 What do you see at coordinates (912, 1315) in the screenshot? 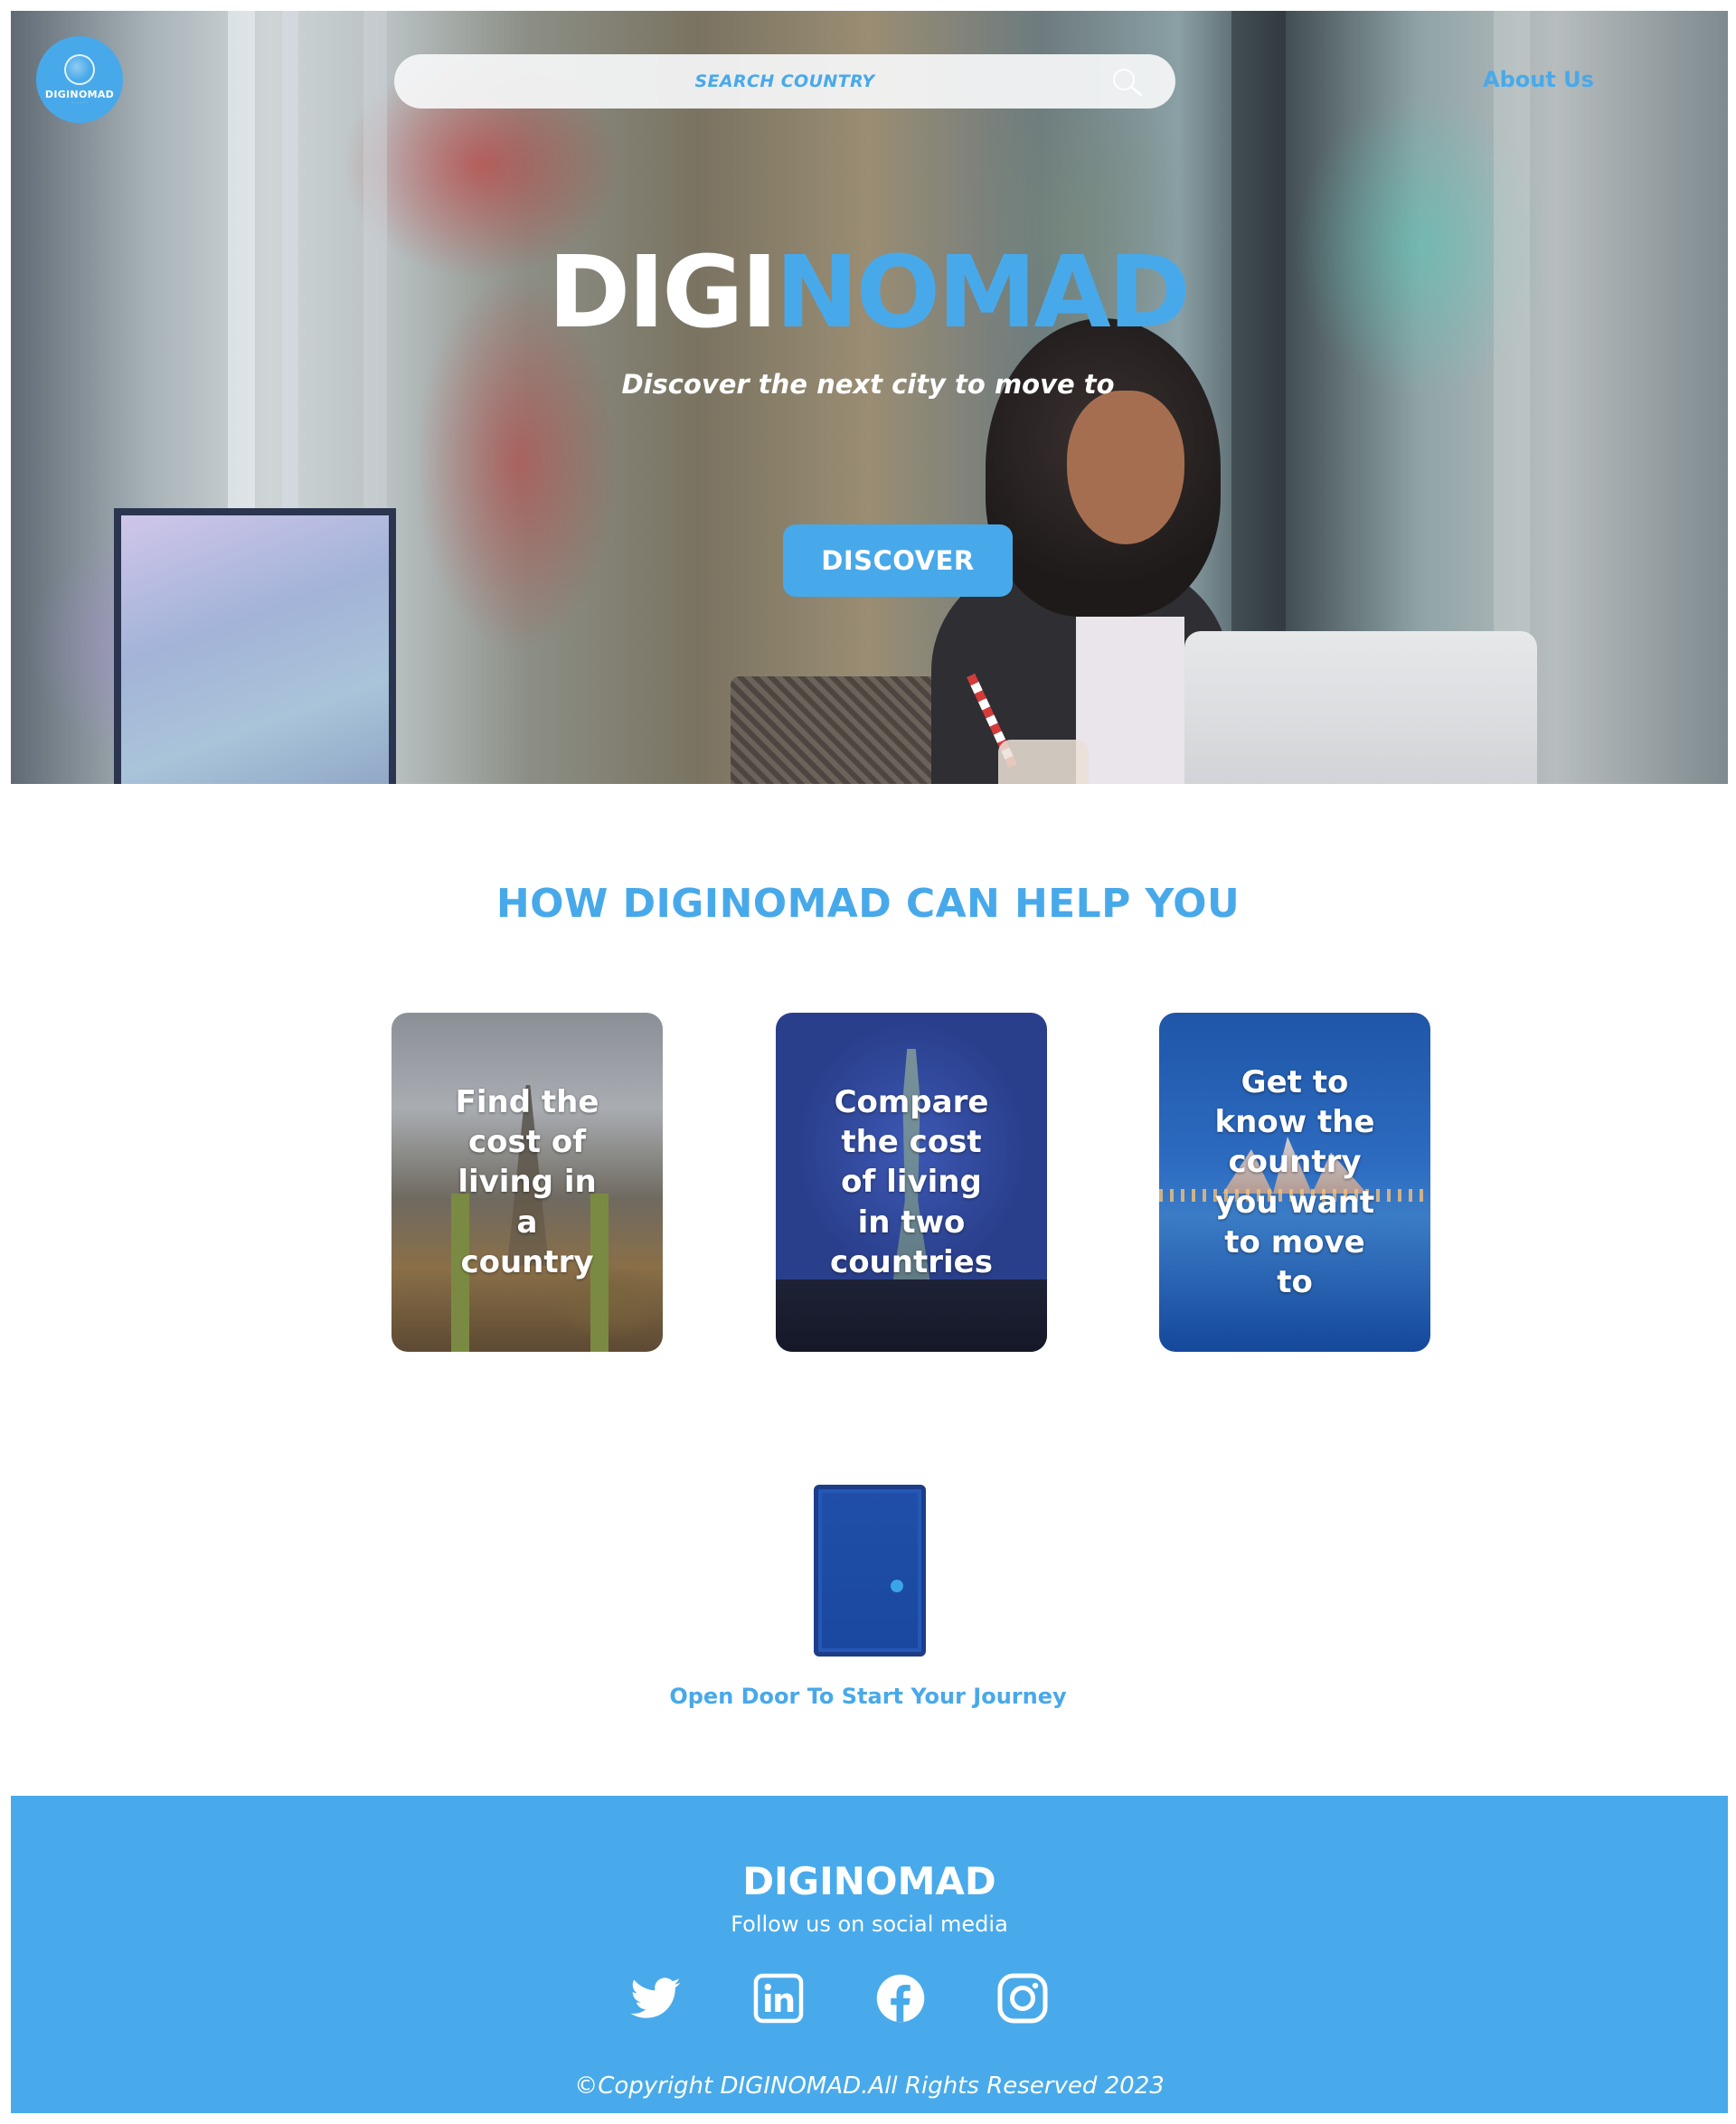
I see `card-ground` at bounding box center [912, 1315].